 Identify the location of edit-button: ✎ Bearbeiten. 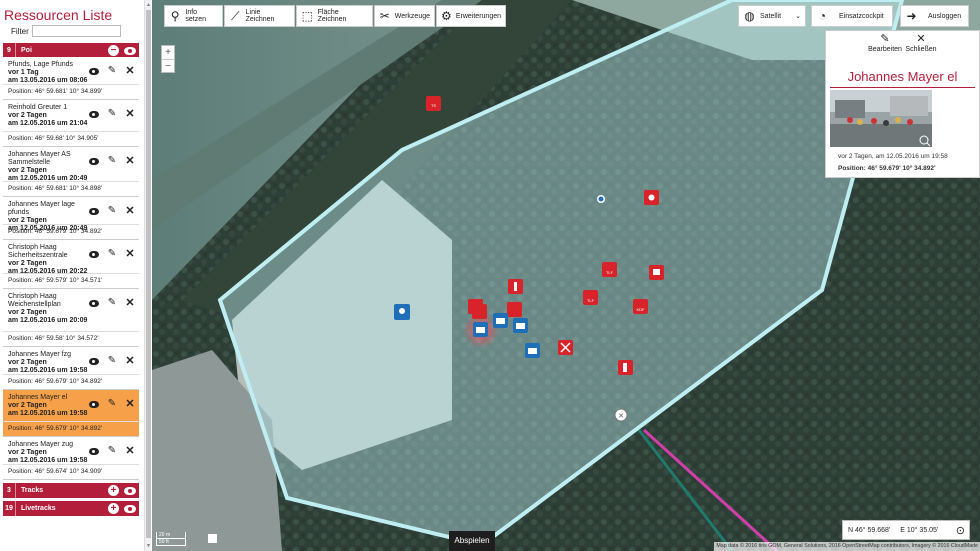
(885, 43).